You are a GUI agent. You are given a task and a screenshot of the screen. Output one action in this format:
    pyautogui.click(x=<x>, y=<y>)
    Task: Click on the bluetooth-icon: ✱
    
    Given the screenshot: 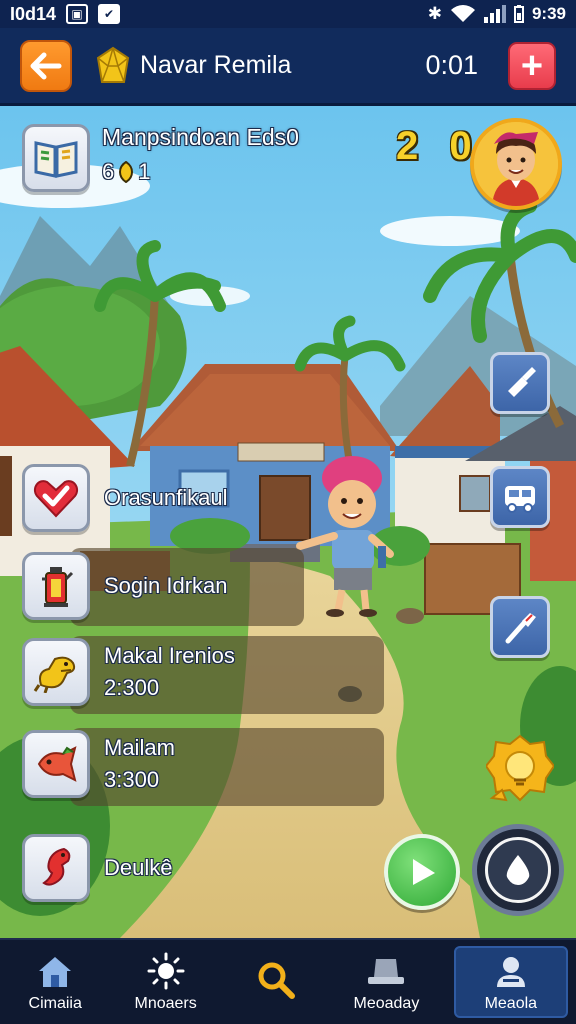 What is the action you would take?
    pyautogui.click(x=434, y=13)
    